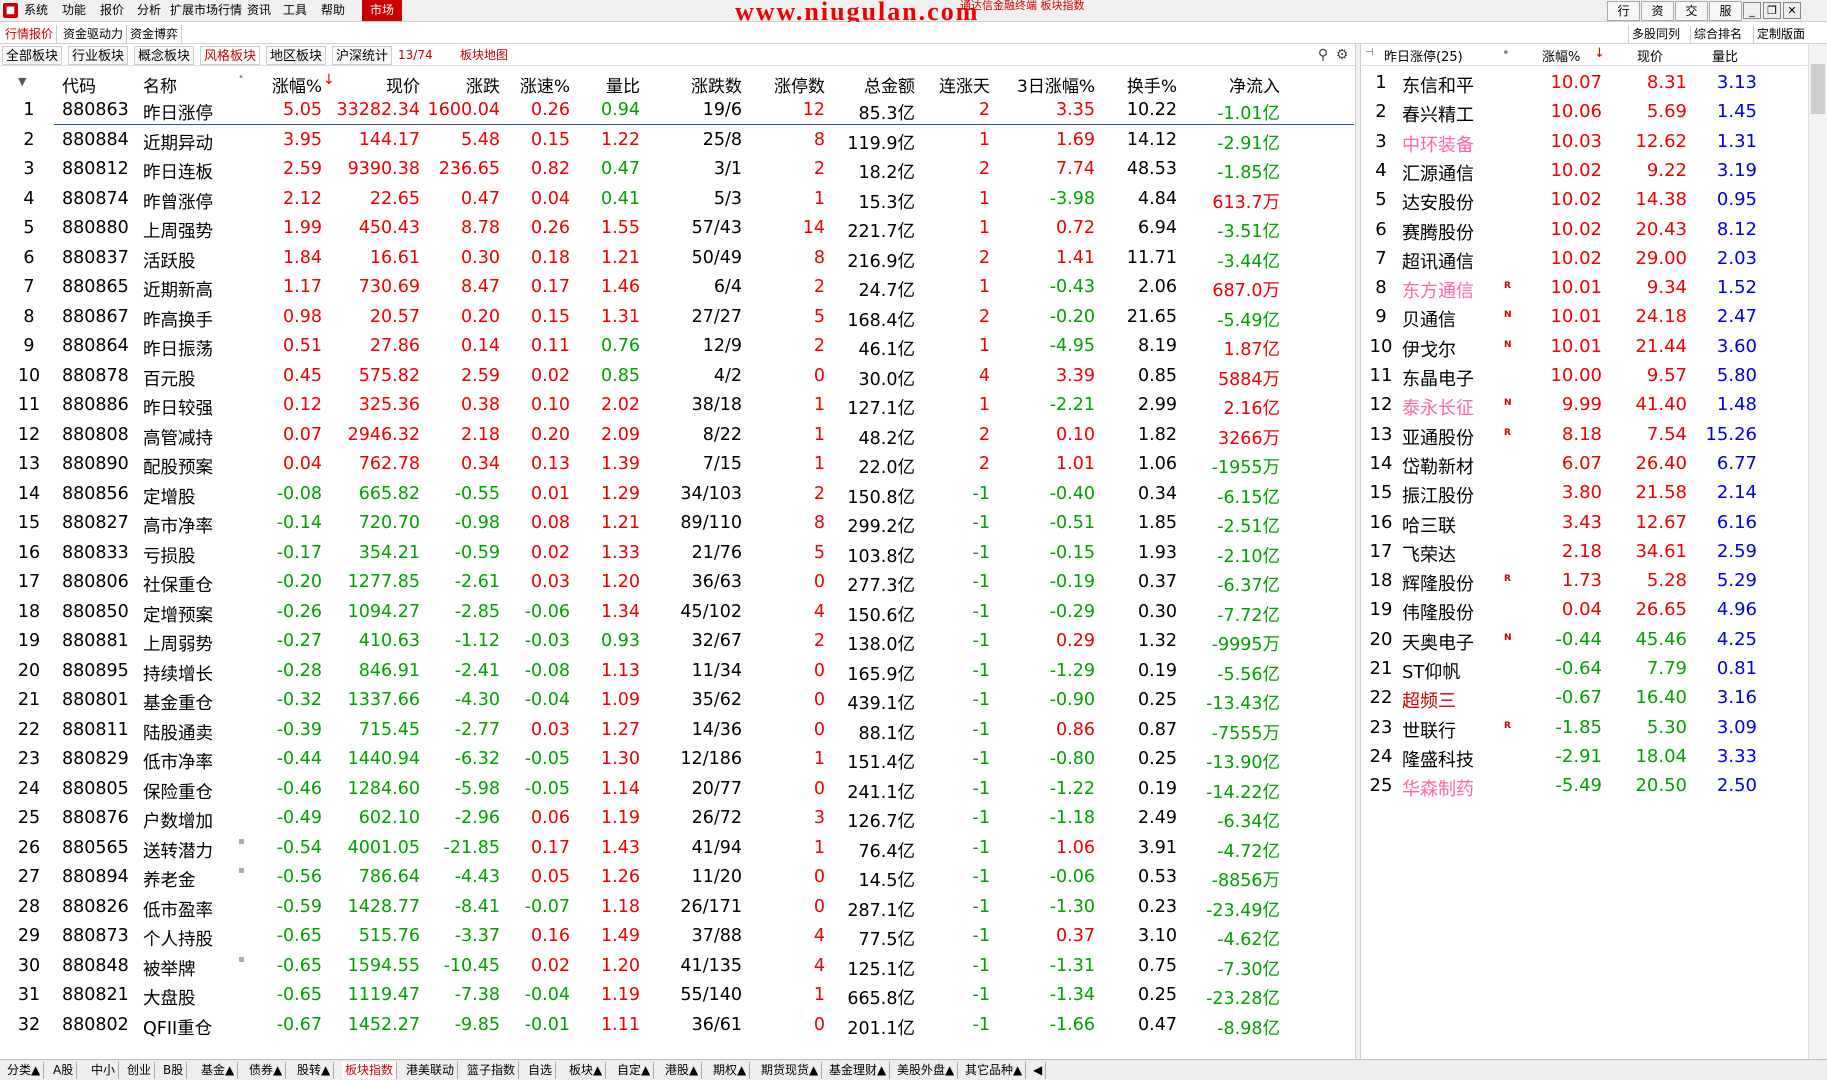 The height and width of the screenshot is (1080, 1827). What do you see at coordinates (1138, 84) in the screenshot?
I see `col-header-12: 换手%` at bounding box center [1138, 84].